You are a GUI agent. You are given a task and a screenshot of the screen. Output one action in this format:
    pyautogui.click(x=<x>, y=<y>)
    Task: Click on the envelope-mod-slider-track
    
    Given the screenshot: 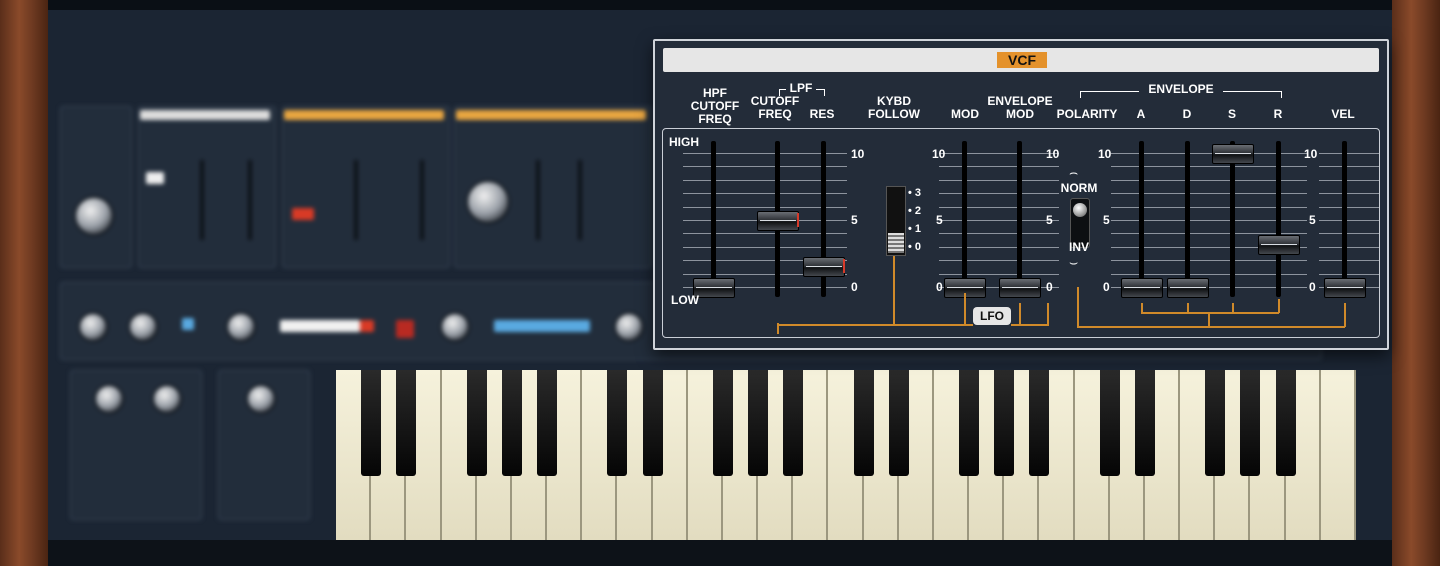 What is the action you would take?
    pyautogui.click(x=1019, y=219)
    